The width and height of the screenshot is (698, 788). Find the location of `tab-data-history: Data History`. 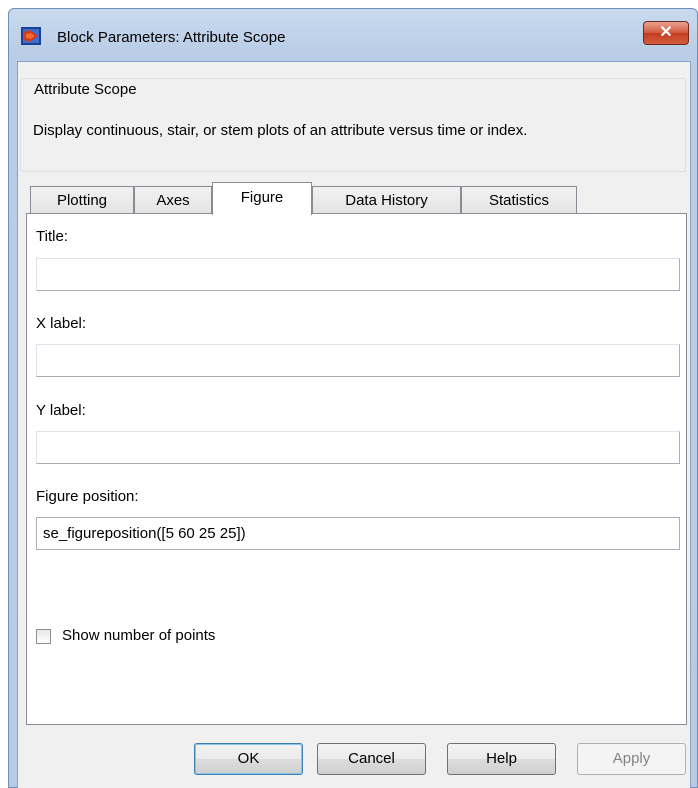

tab-data-history: Data History is located at coordinates (386, 200).